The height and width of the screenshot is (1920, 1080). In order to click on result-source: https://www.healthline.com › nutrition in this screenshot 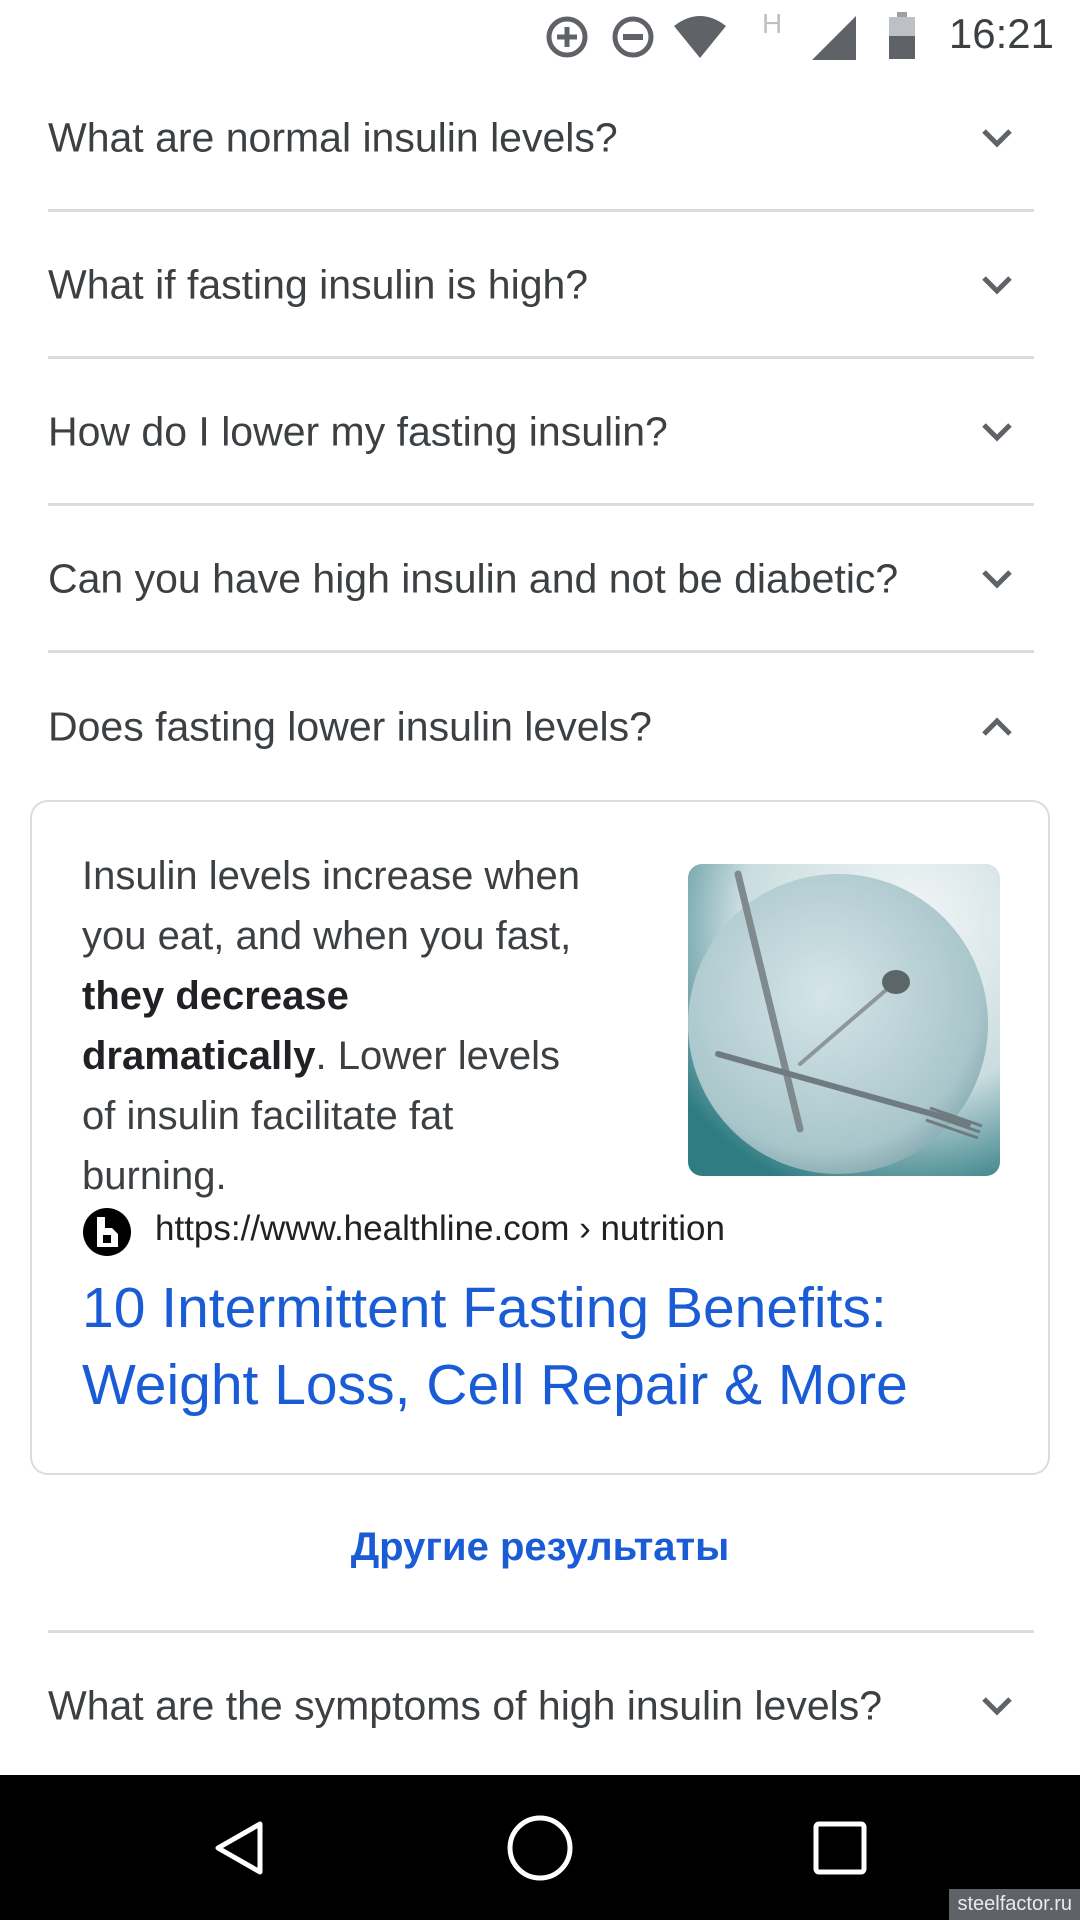, I will do `click(532, 1232)`.